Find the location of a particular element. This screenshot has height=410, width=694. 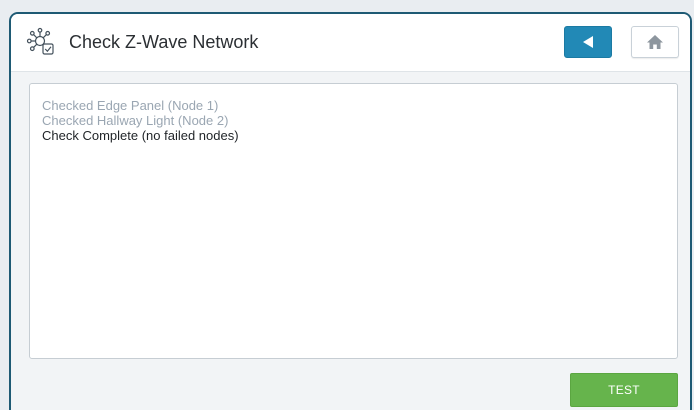

log-line: Checked Hallway Light (Node 2) is located at coordinates (135, 120).